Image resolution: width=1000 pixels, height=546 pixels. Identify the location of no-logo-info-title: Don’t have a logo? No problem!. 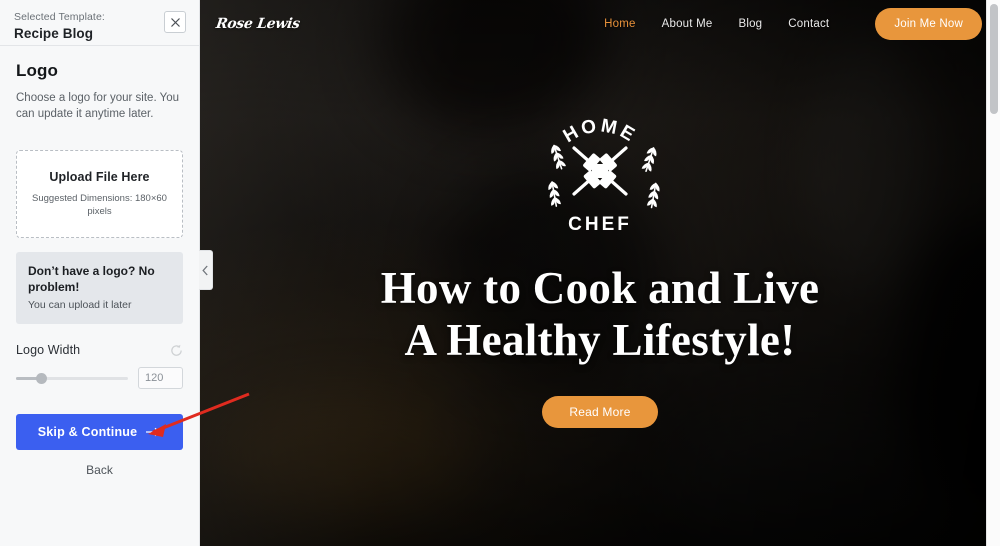
(91, 279).